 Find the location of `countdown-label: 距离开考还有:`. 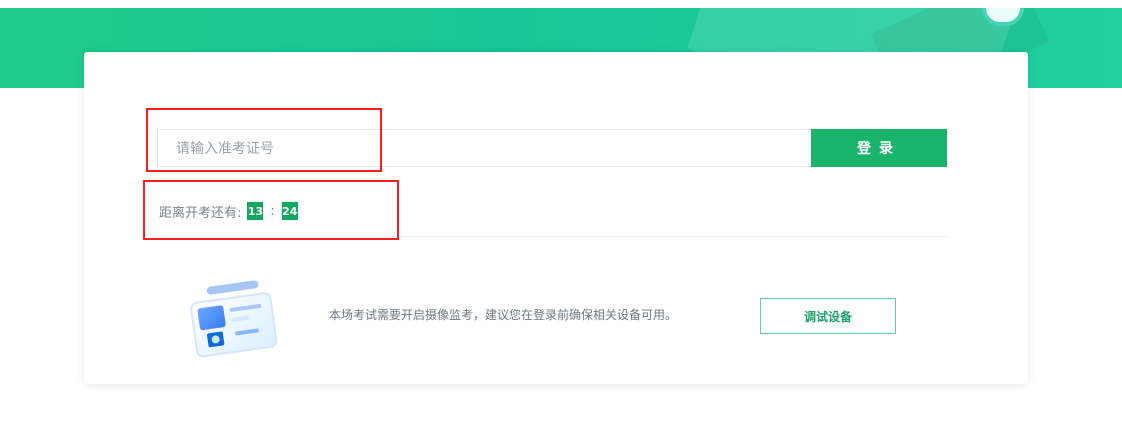

countdown-label: 距离开考还有: is located at coordinates (200, 213).